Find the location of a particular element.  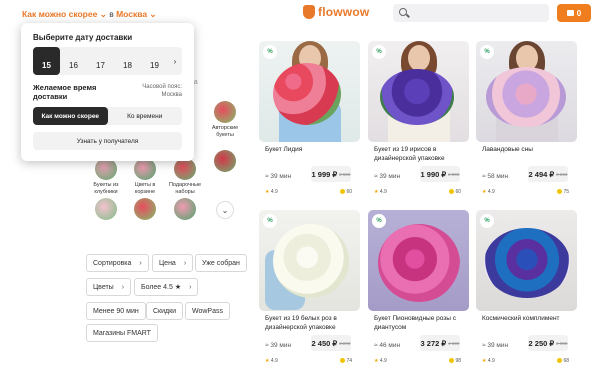

filter-price: Цена › is located at coordinates (173, 263).